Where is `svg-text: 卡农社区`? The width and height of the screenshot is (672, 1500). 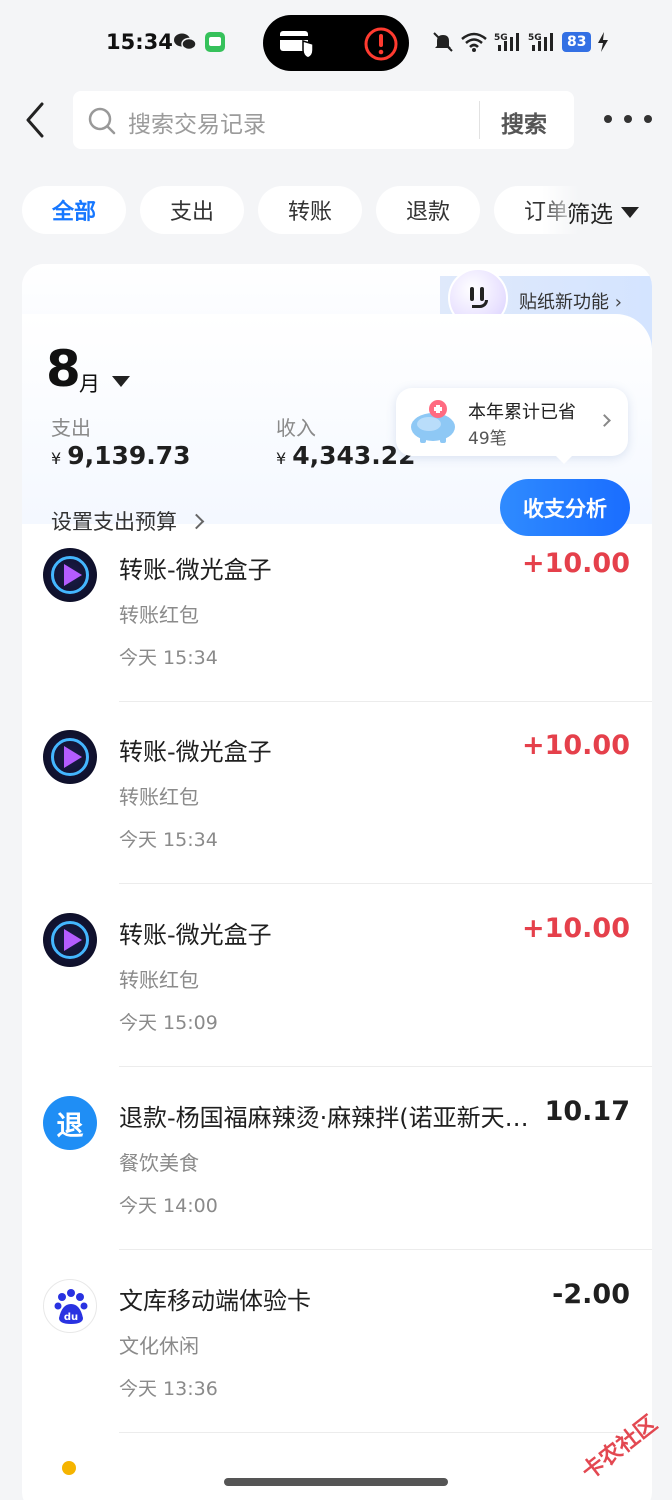
svg-text: 卡农社区 is located at coordinates (619, 1445).